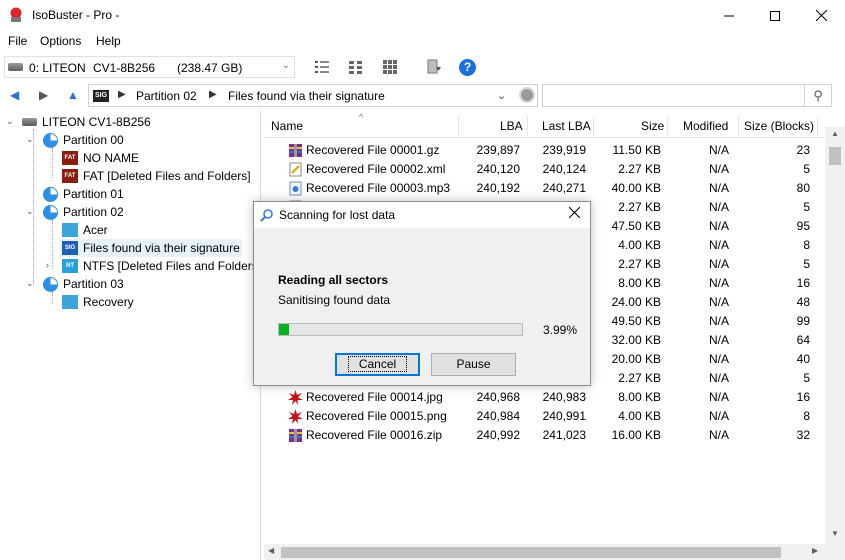  What do you see at coordinates (636, 435) in the screenshot?
I see `cell-size: 16.00 KB` at bounding box center [636, 435].